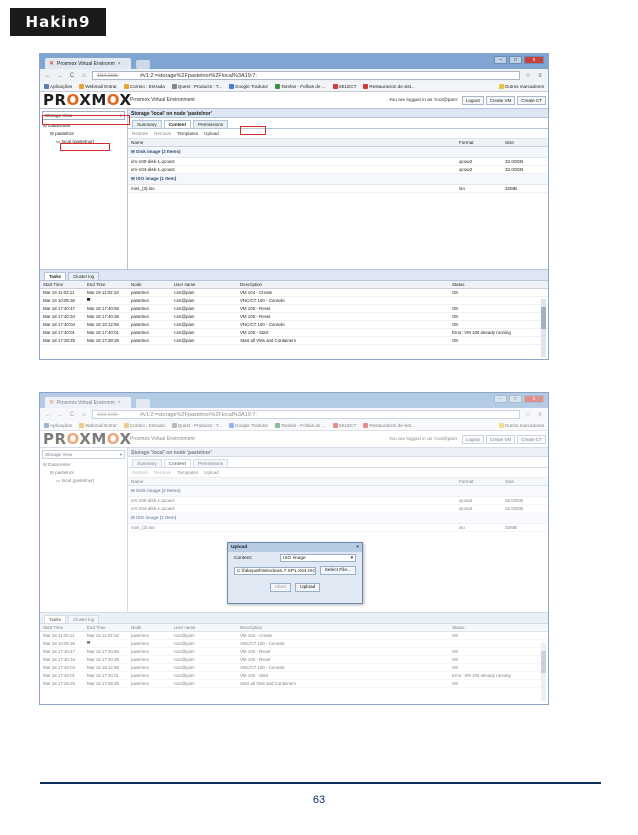 Image resolution: width=638 pixels, height=835 pixels. Describe the element at coordinates (280, 587) in the screenshot. I see `abort-button: Abort` at that location.